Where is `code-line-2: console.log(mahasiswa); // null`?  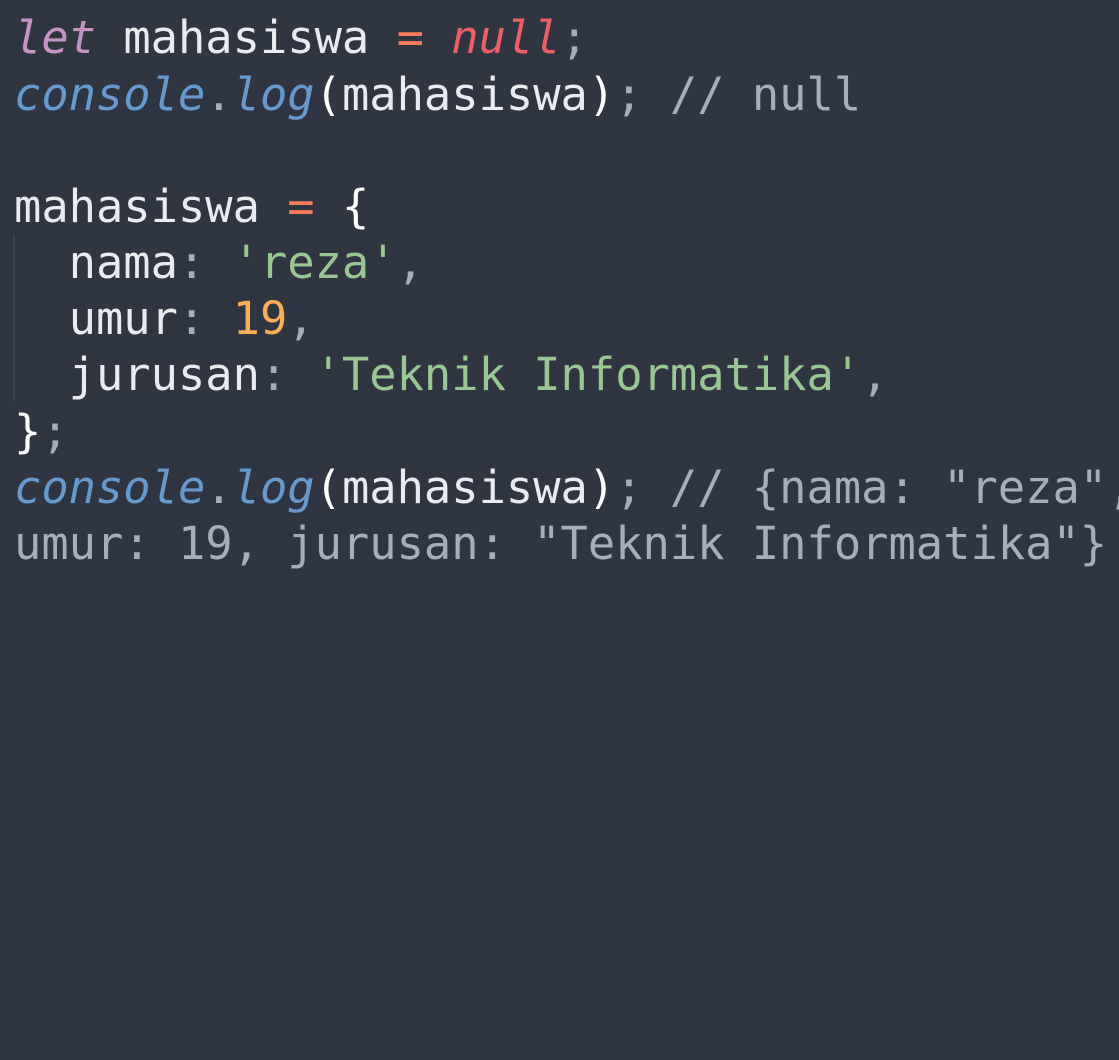
code-line-2: console.log(mahasiswa); // null is located at coordinates (437, 95).